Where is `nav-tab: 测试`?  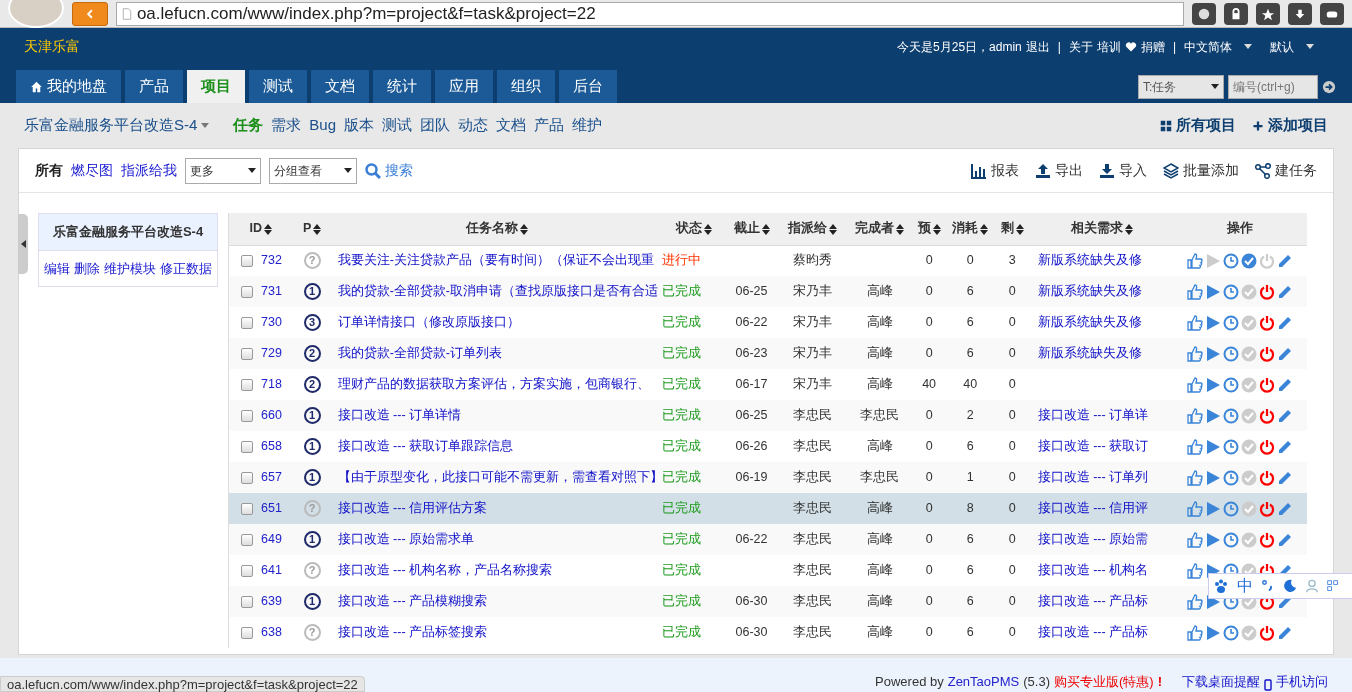
nav-tab: 测试 is located at coordinates (278, 86).